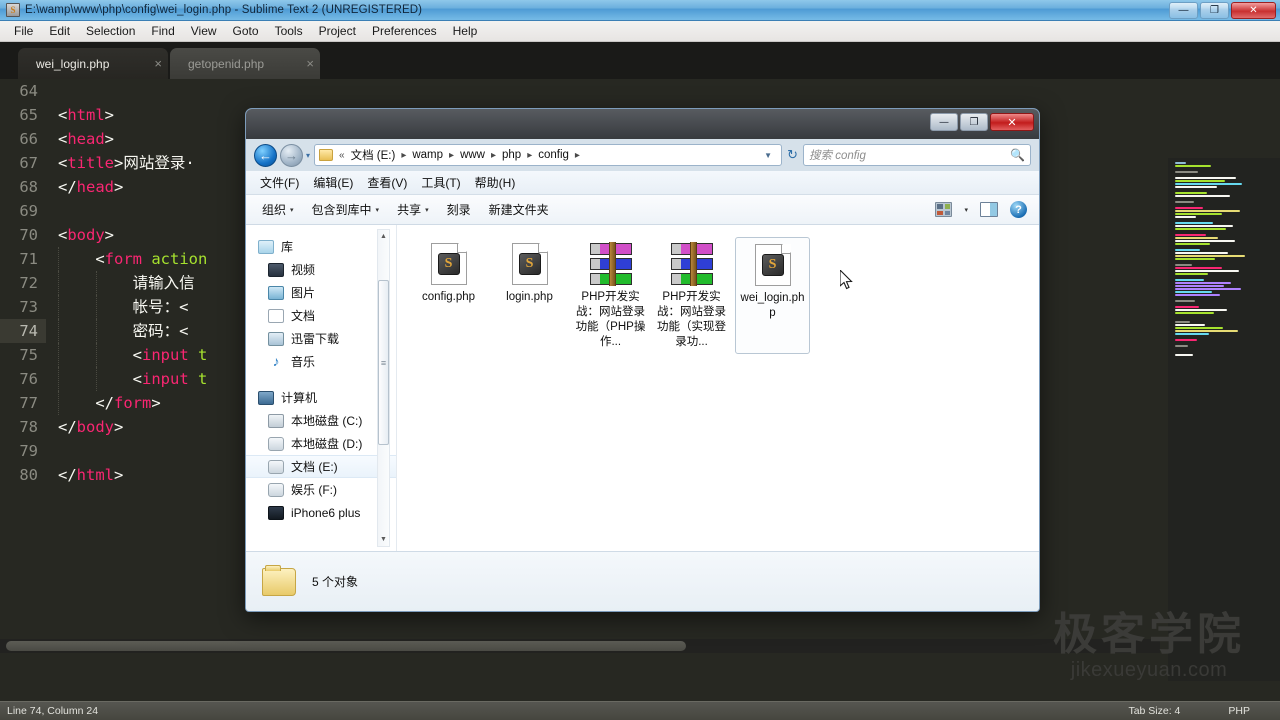 Image resolution: width=1280 pixels, height=720 pixels. What do you see at coordinates (279, 182) in the screenshot?
I see `explorer-menu-item: 文件(F)` at bounding box center [279, 182].